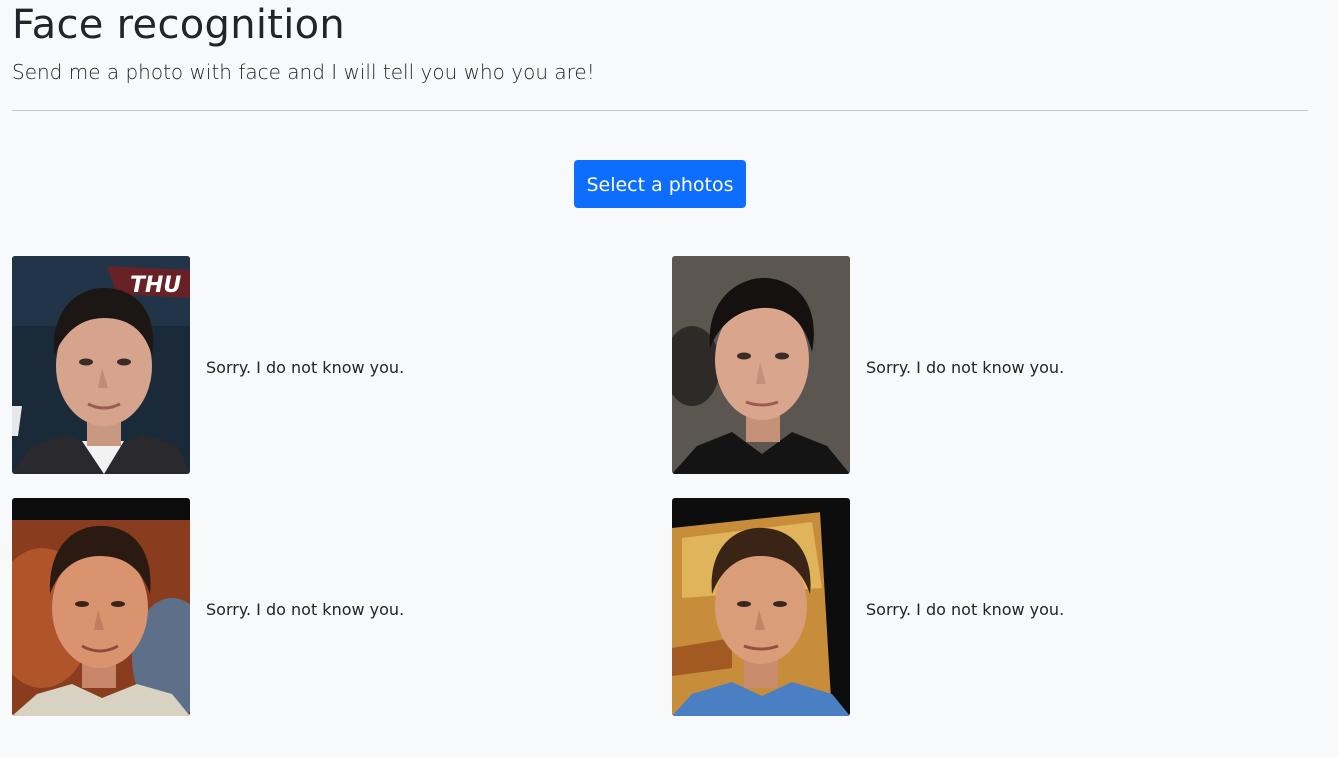 Image resolution: width=1338 pixels, height=757 pixels. I want to click on result-card: THU Sorry. I do not know you., so click(292, 365).